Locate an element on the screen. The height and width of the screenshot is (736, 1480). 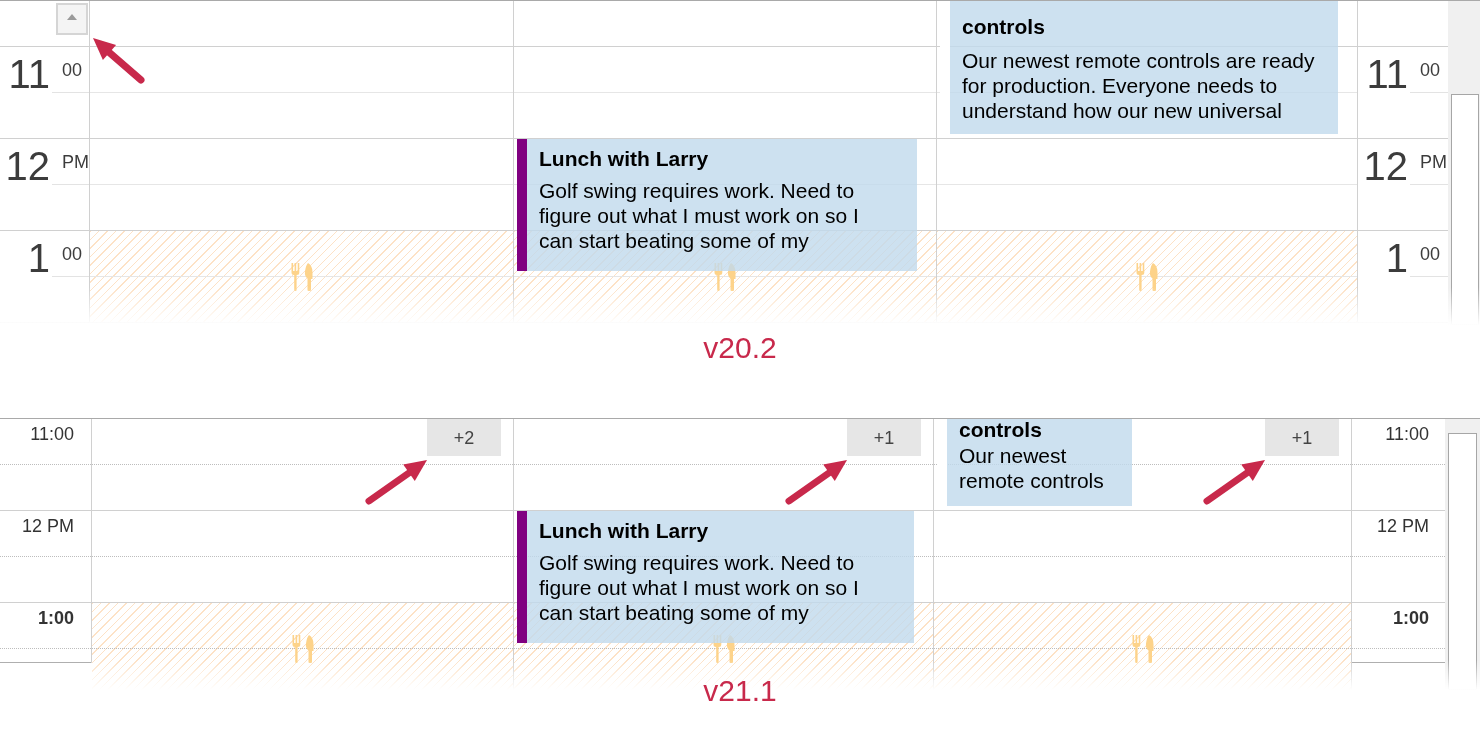
caret-up-icon is located at coordinates (72, 17).